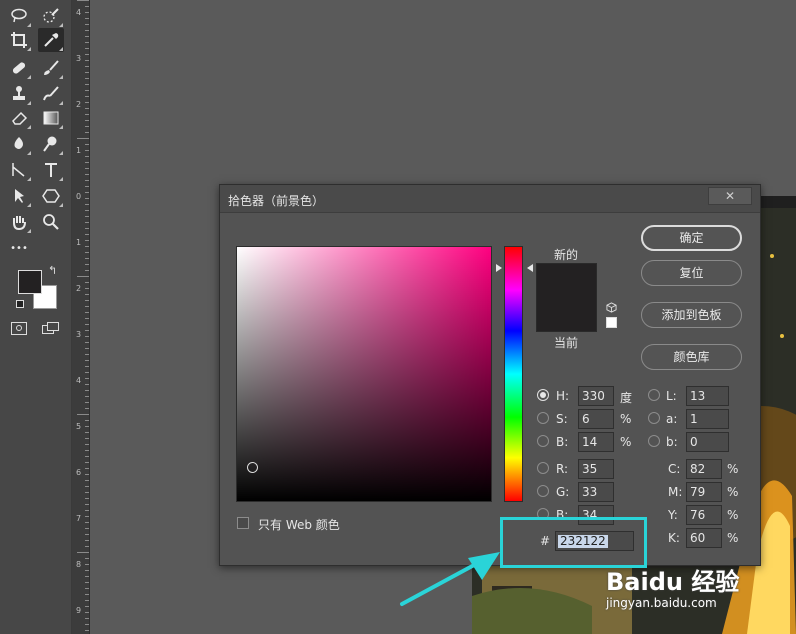 This screenshot has width=796, height=634. Describe the element at coordinates (543, 468) in the screenshot. I see `radio-r` at that location.